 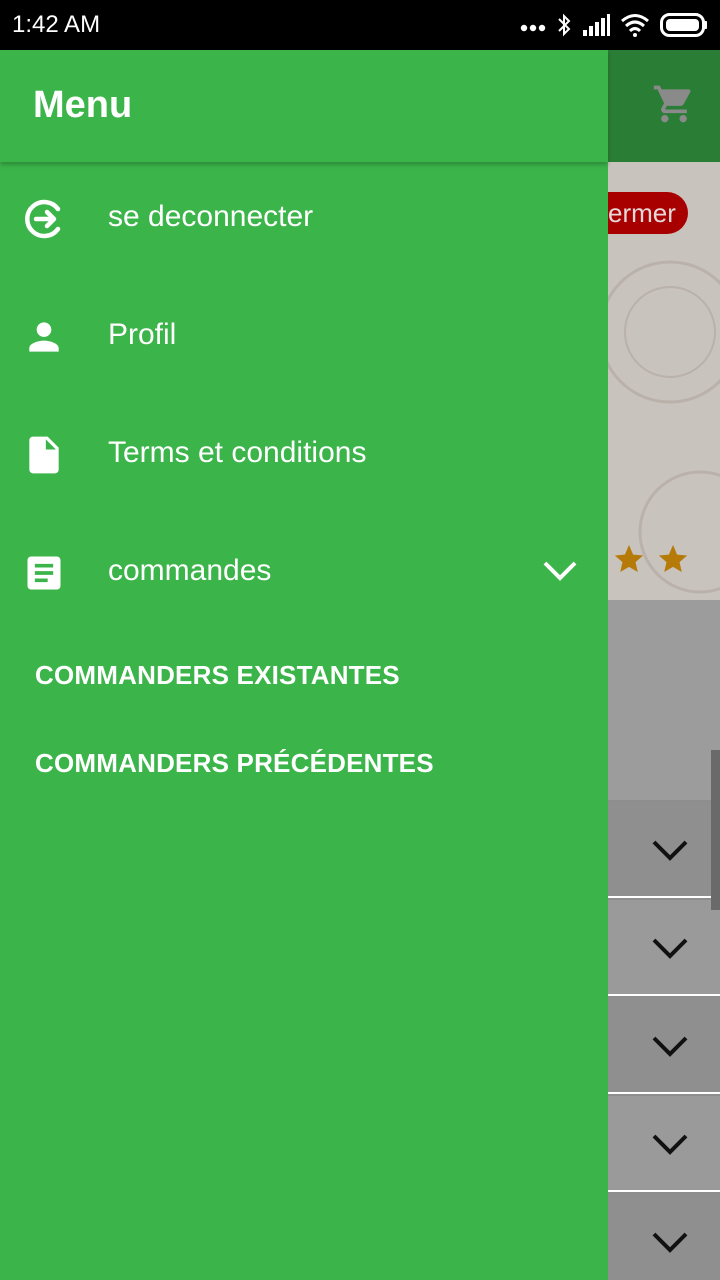 I want to click on menu-item-label: se deconnecter, so click(x=211, y=216).